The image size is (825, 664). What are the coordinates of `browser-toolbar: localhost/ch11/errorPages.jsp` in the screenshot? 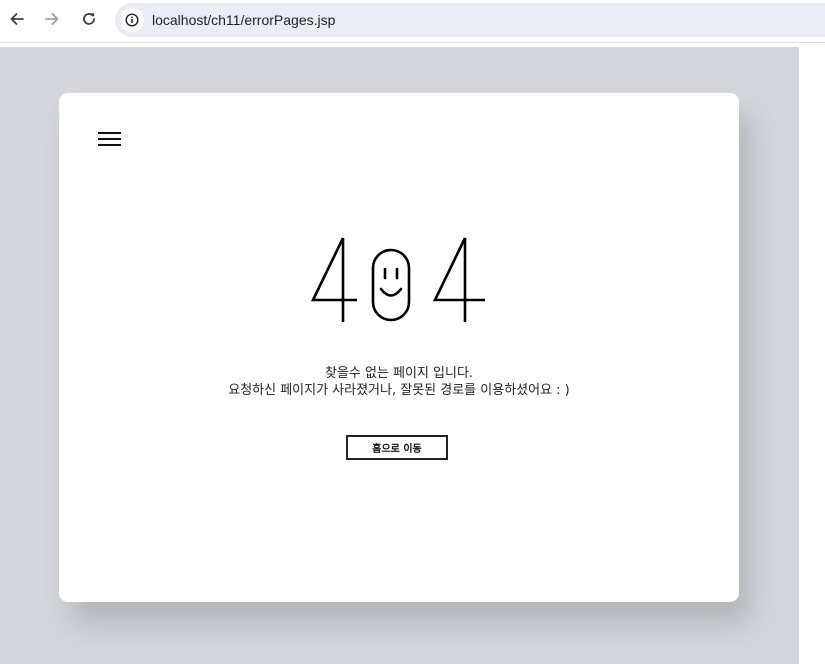 It's located at (412, 21).